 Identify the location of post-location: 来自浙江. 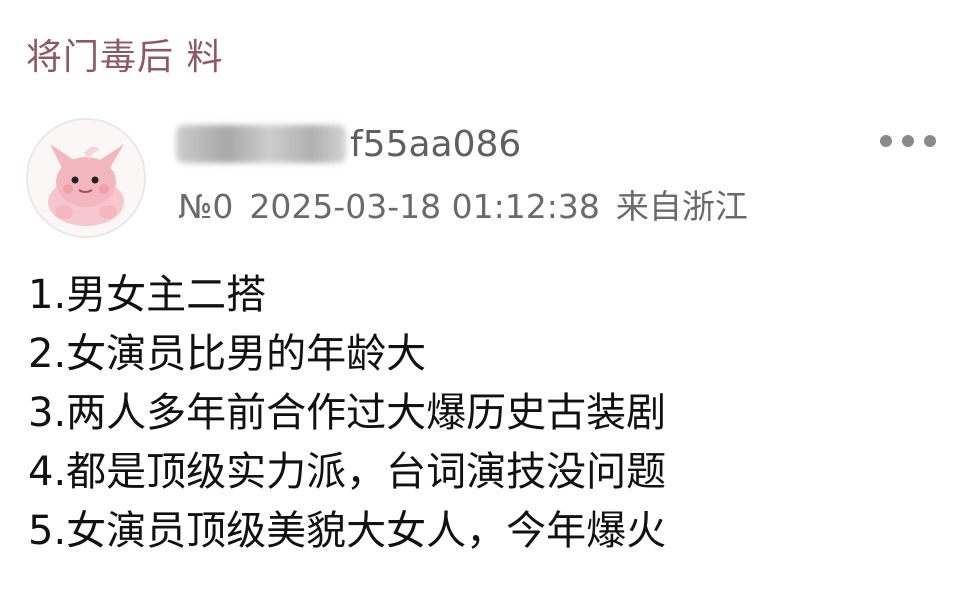
(681, 206).